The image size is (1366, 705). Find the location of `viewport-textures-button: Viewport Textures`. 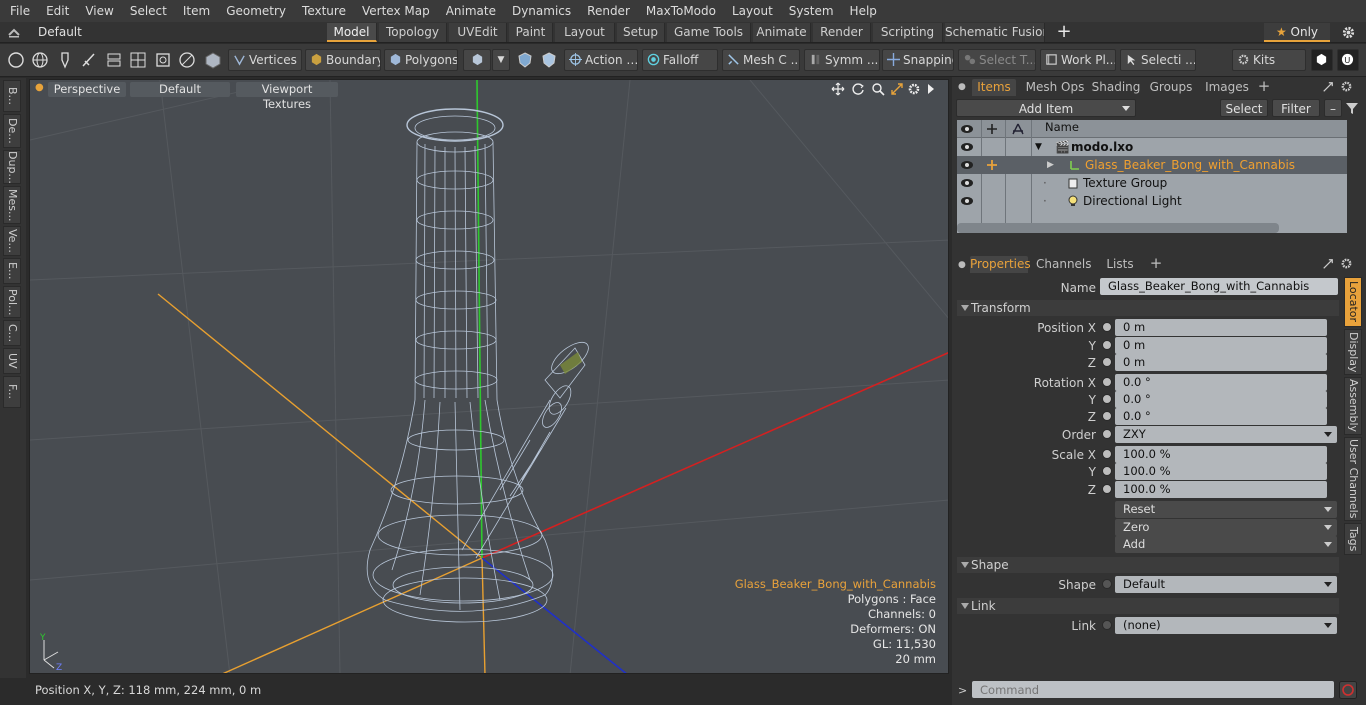

viewport-textures-button: Viewport Textures is located at coordinates (287, 96).